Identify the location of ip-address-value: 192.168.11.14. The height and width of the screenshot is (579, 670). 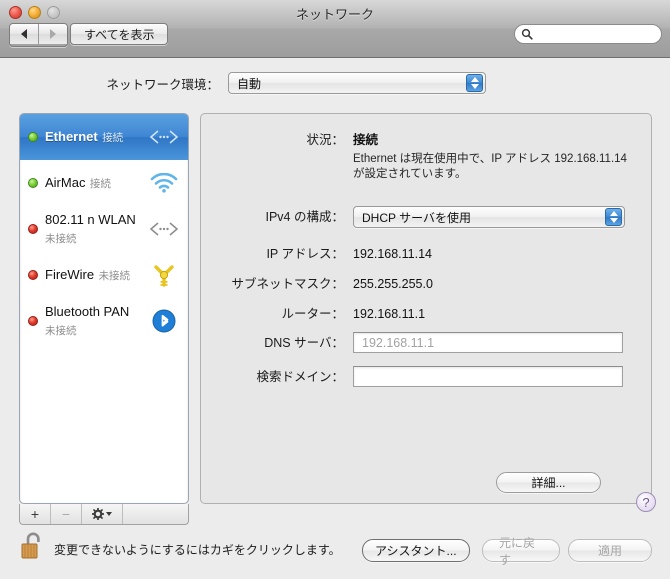
(393, 254).